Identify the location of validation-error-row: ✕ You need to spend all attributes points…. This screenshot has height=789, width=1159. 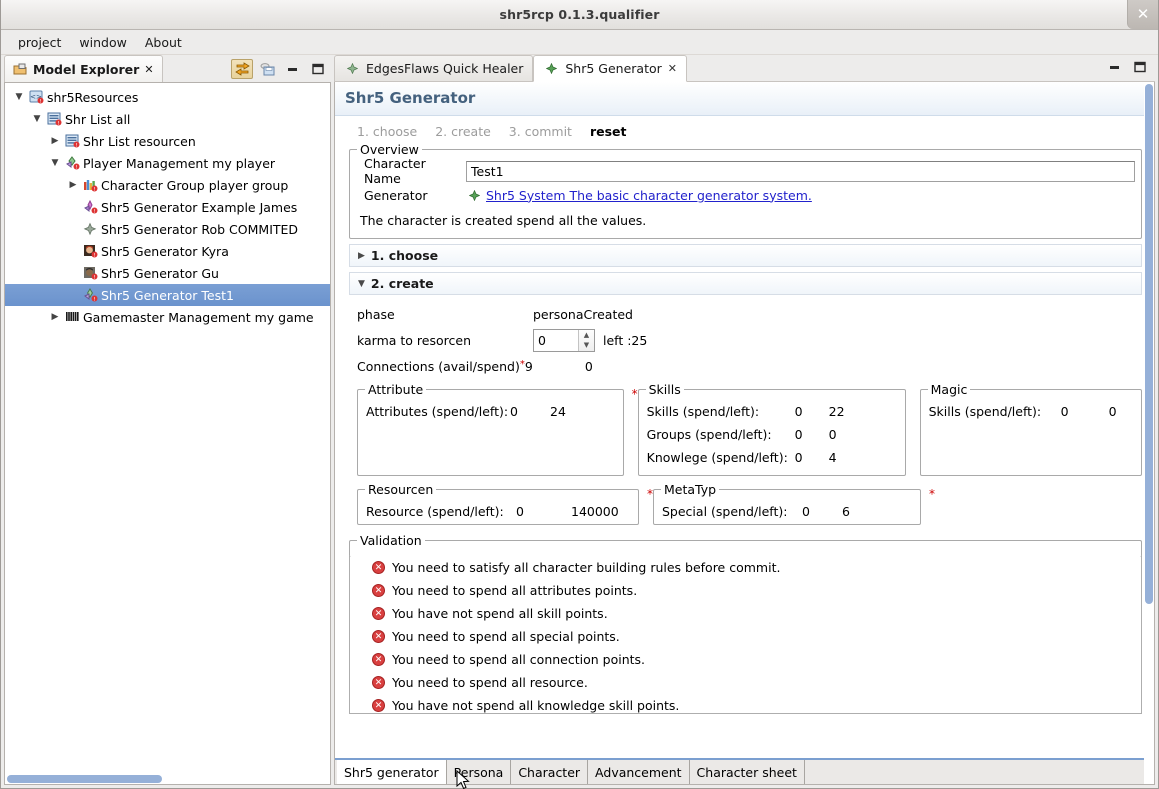
(745, 590).